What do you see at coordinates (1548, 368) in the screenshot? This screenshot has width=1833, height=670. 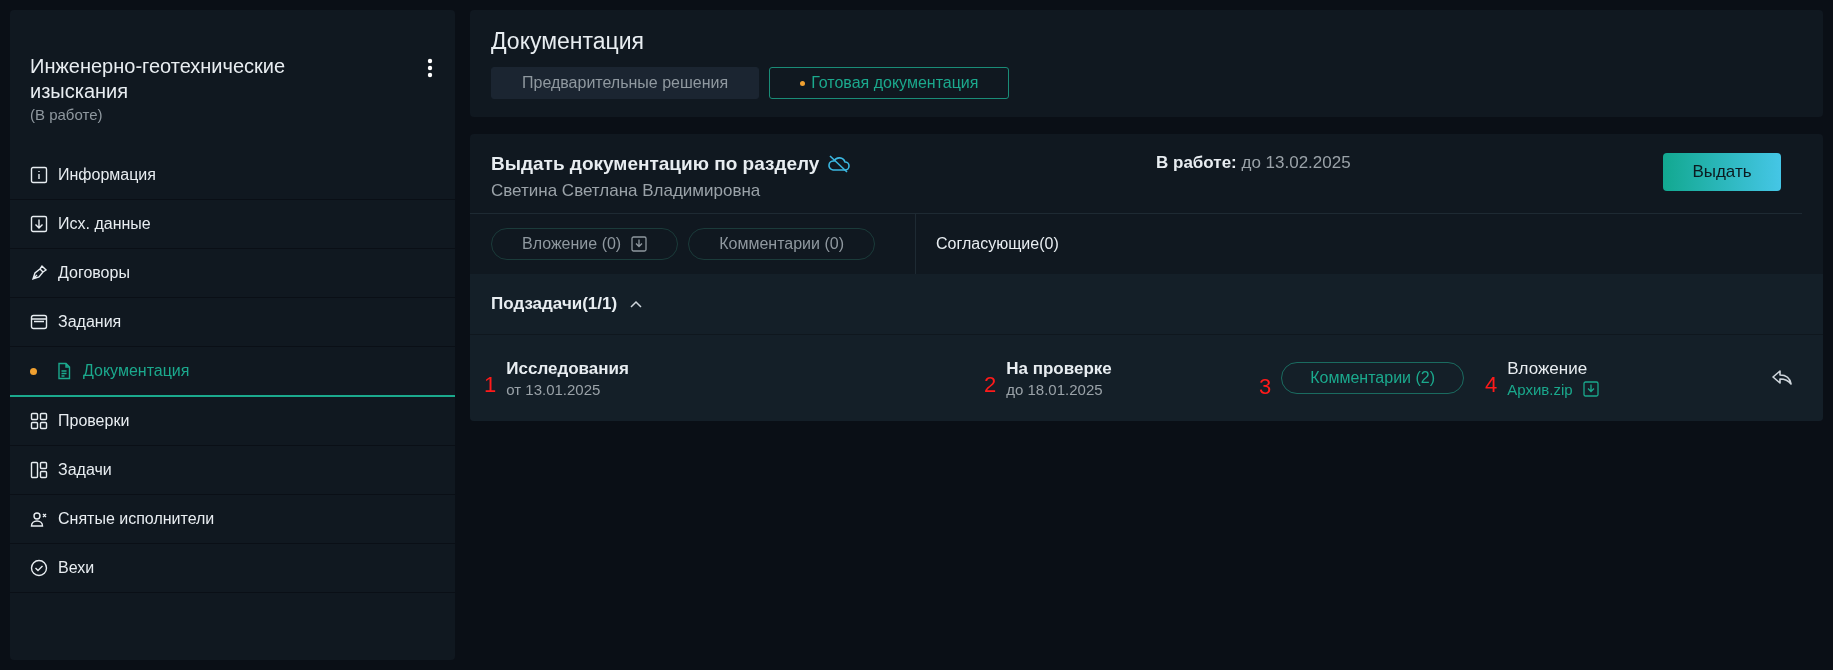 I see `attachment-label: Вложение` at bounding box center [1548, 368].